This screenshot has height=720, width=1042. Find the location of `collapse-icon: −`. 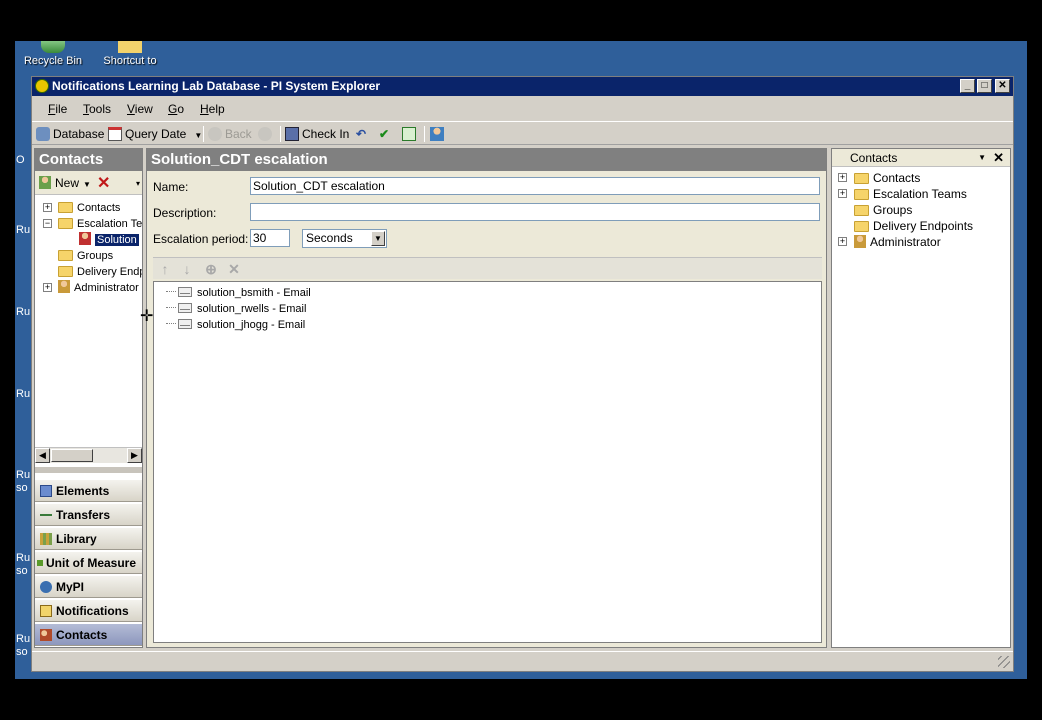

collapse-icon: − is located at coordinates (47, 223).